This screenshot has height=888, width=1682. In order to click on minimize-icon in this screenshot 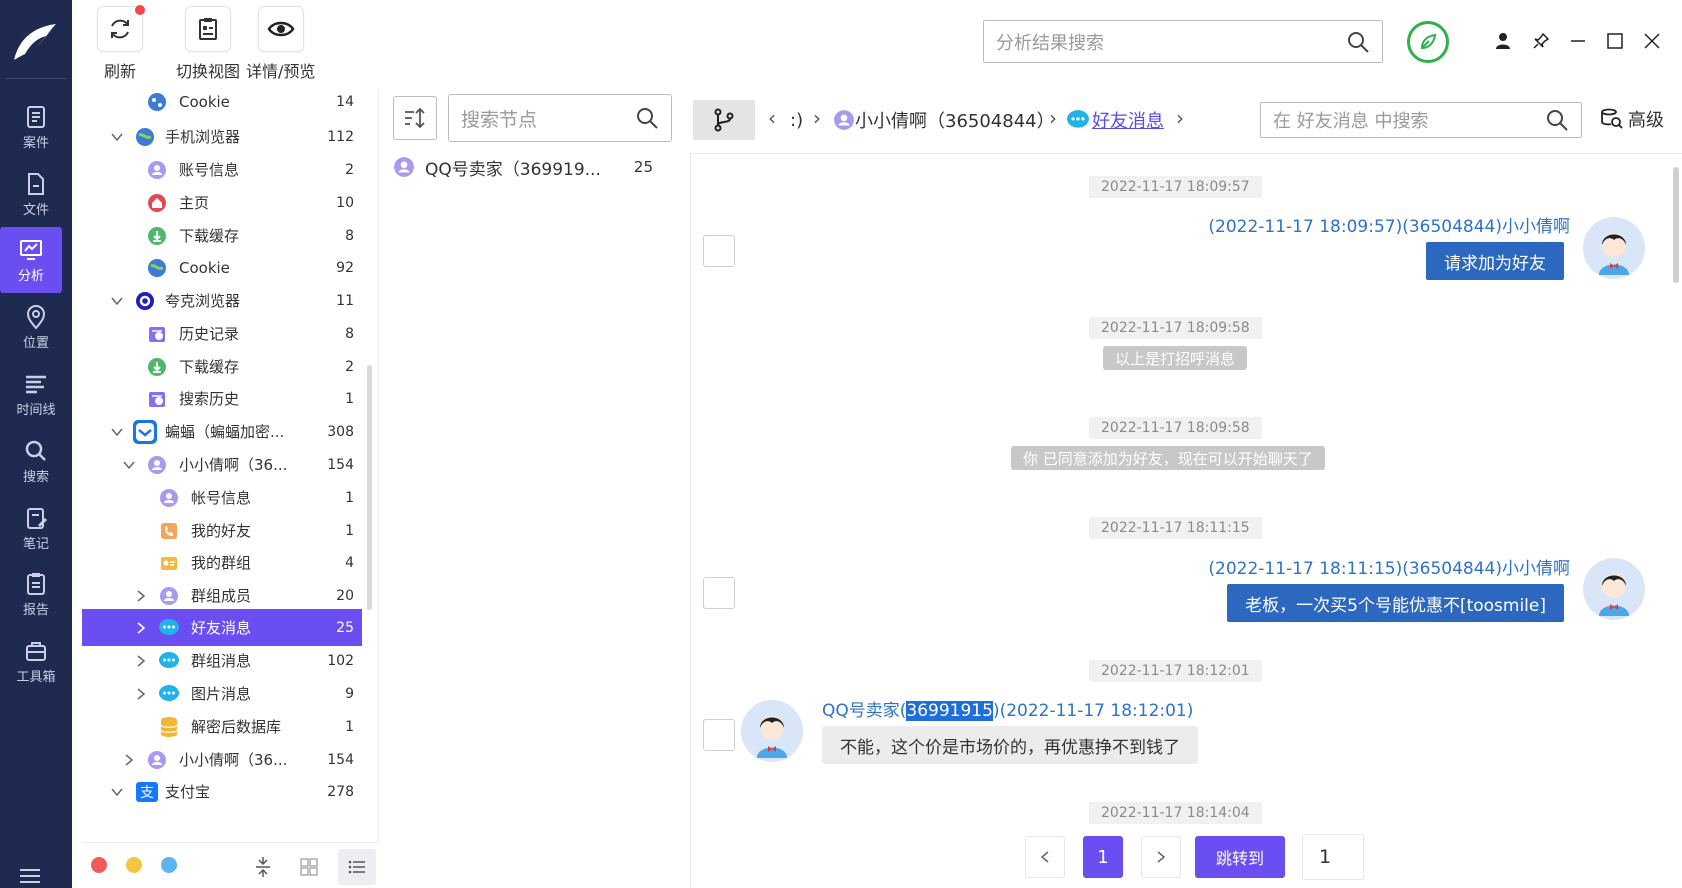, I will do `click(1578, 41)`.